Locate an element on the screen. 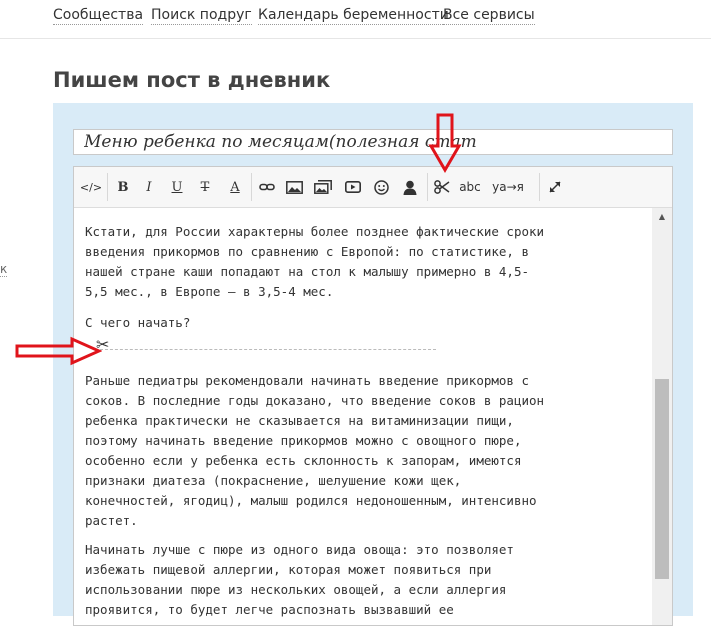 The image size is (711, 626). text-color-label: A is located at coordinates (235, 187).